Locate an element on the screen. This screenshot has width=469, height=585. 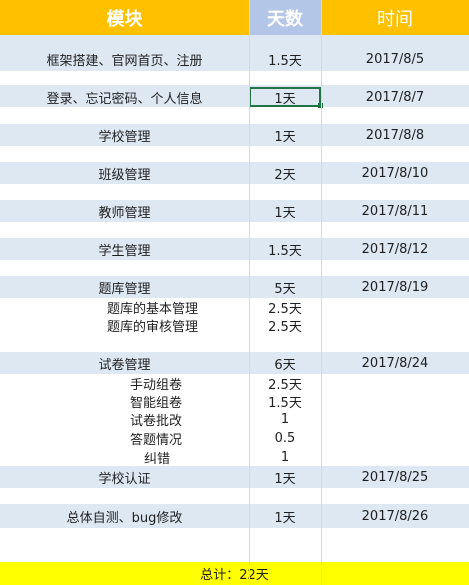
module-cell: 班级管理 is located at coordinates (124, 173).